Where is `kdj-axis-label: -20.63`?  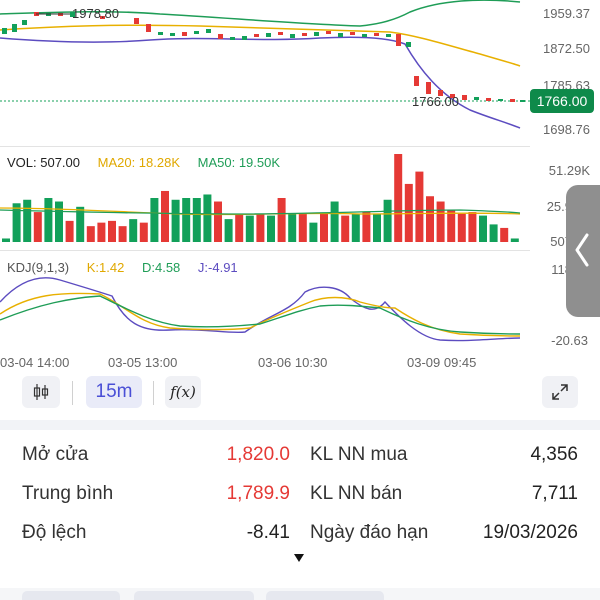 kdj-axis-label: -20.63 is located at coordinates (569, 340).